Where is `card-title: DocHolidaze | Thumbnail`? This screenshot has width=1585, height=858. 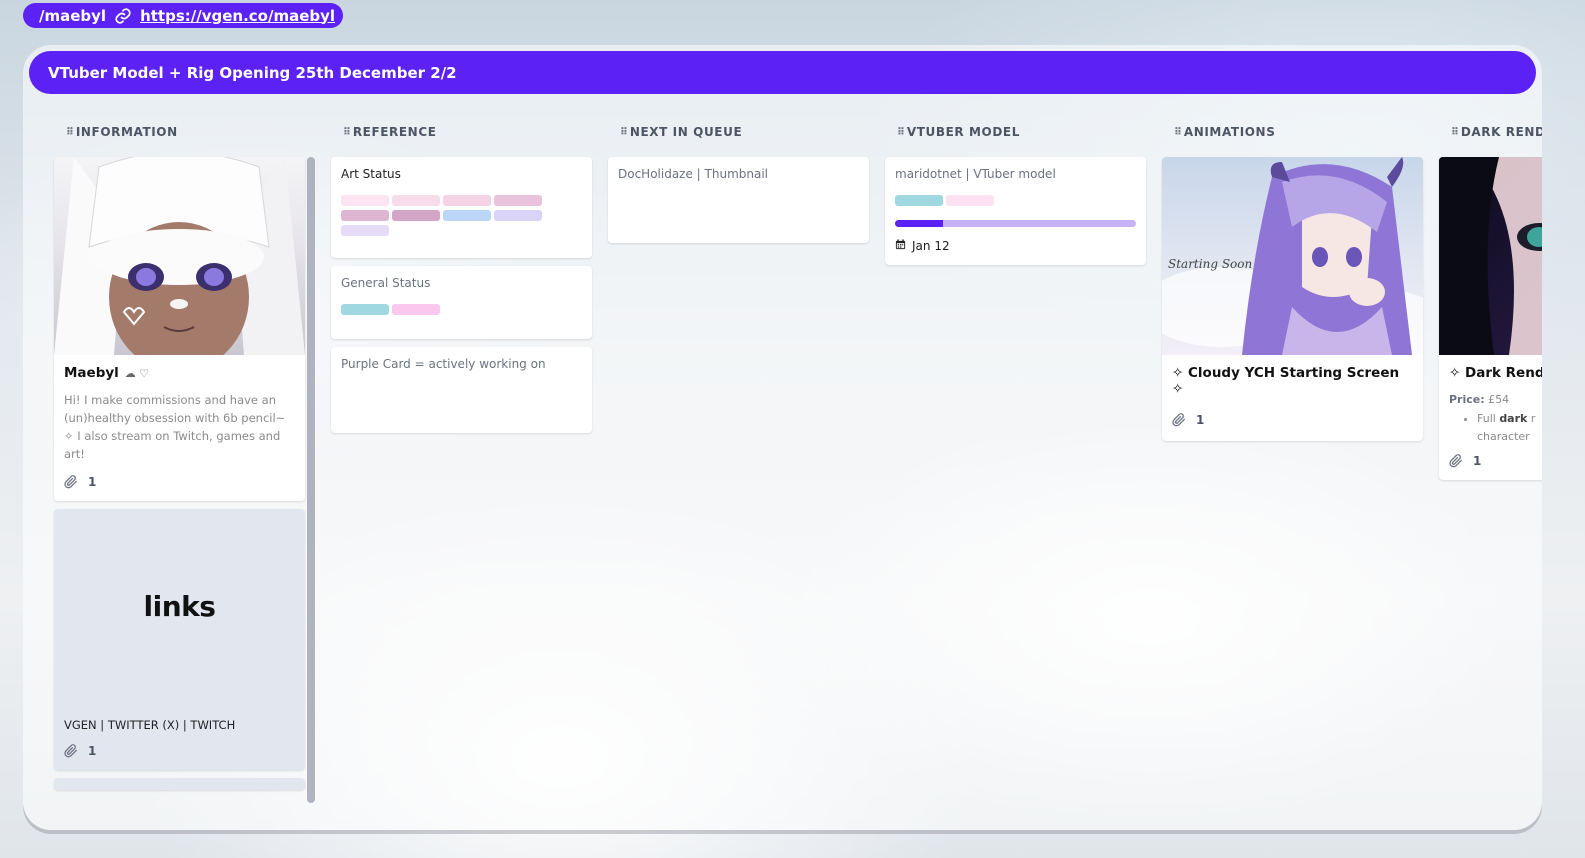 card-title: DocHolidaze | Thumbnail is located at coordinates (693, 174).